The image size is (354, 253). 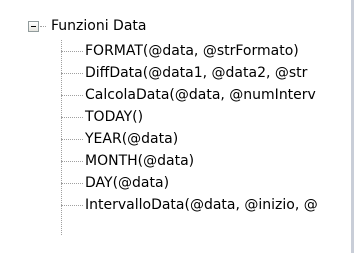 What do you see at coordinates (200, 95) in the screenshot?
I see `tree-item-label: CalcolaData(@data, @numInterv` at bounding box center [200, 95].